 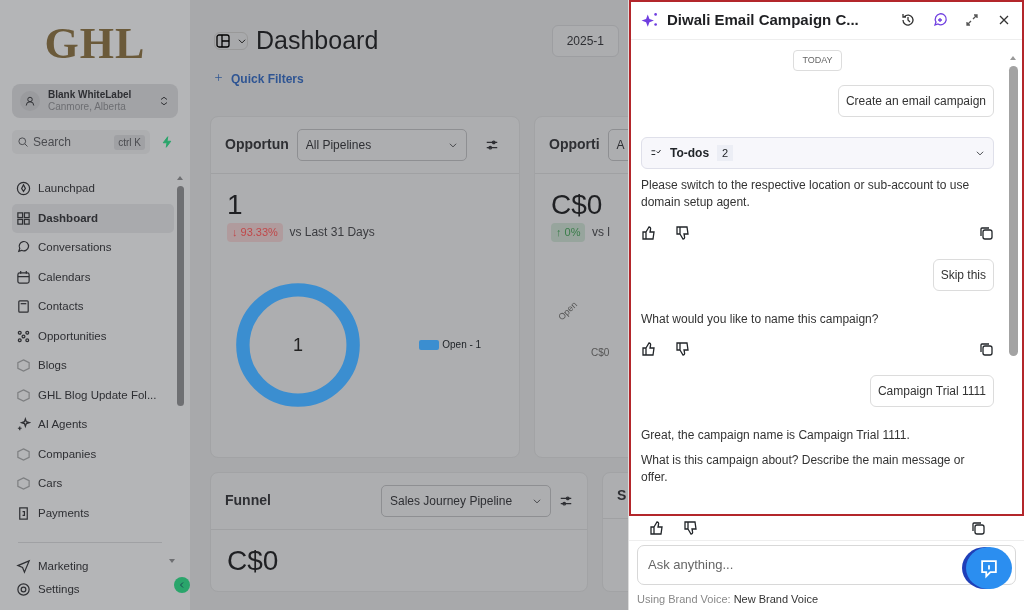 What do you see at coordinates (806, 194) in the screenshot?
I see `assistant-message: Please switch to the respective location or sub-account to use domain setup agent.` at bounding box center [806, 194].